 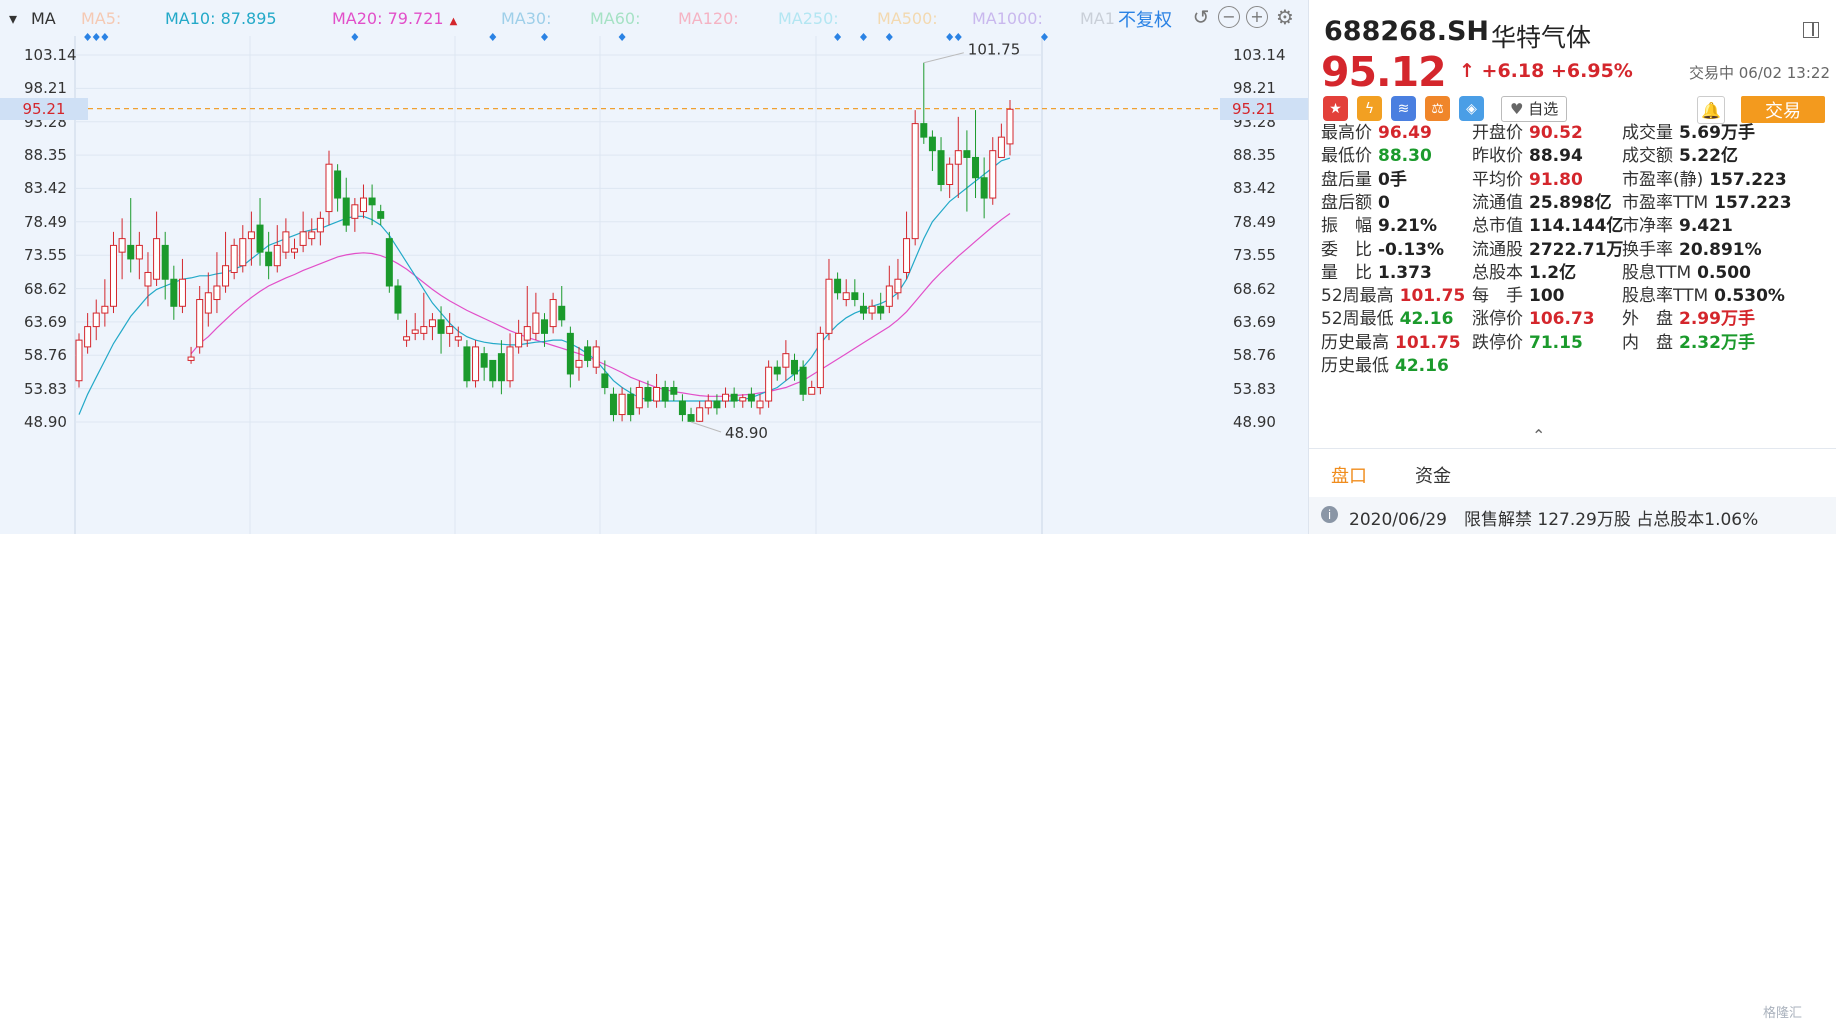 I want to click on y-tick-left: 53.83, so click(x=45, y=388).